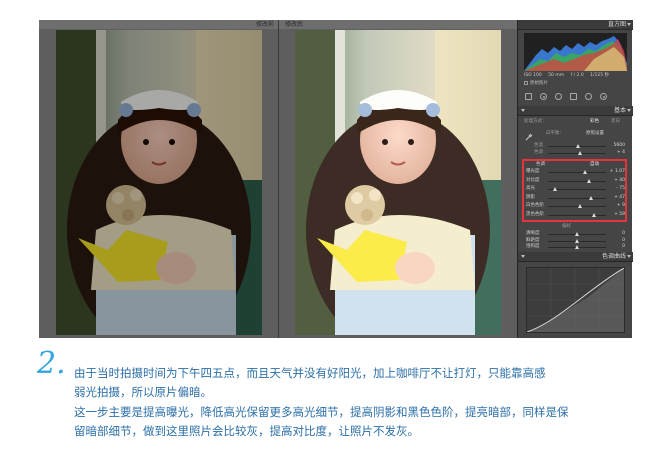 This screenshot has width=650, height=461. What do you see at coordinates (533, 240) in the screenshot?
I see `presence-adjust-label: 鲜艳度` at bounding box center [533, 240].